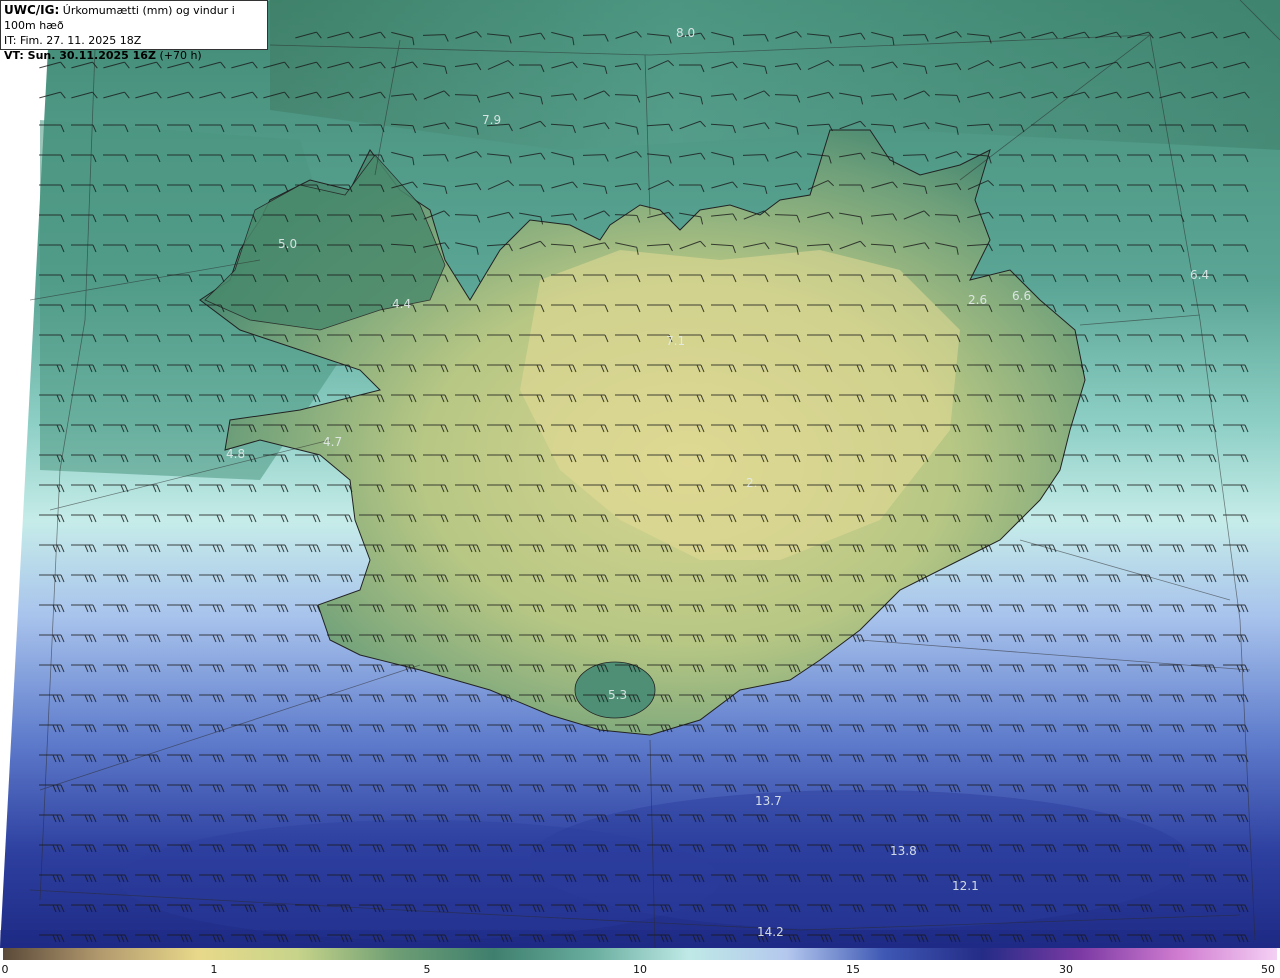 This screenshot has height=978, width=1280. What do you see at coordinates (214, 969) in the screenshot?
I see `colorbar-tick: 1` at bounding box center [214, 969].